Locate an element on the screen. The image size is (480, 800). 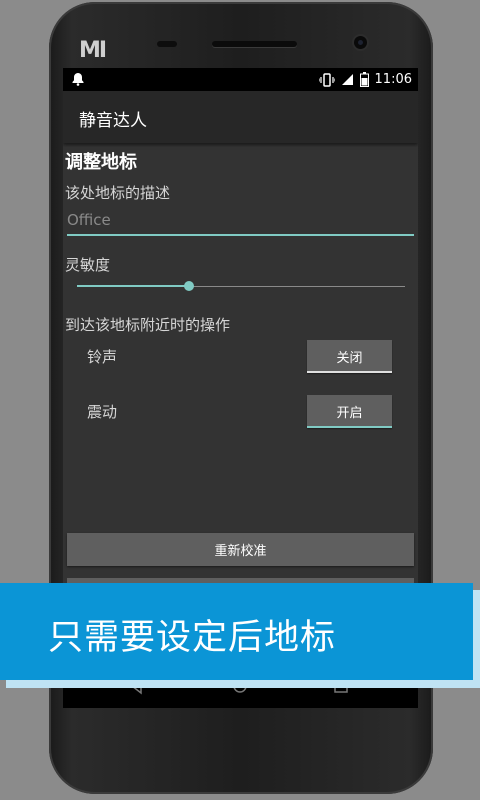
vibration-toggle-label: 开启 is located at coordinates (349, 413).